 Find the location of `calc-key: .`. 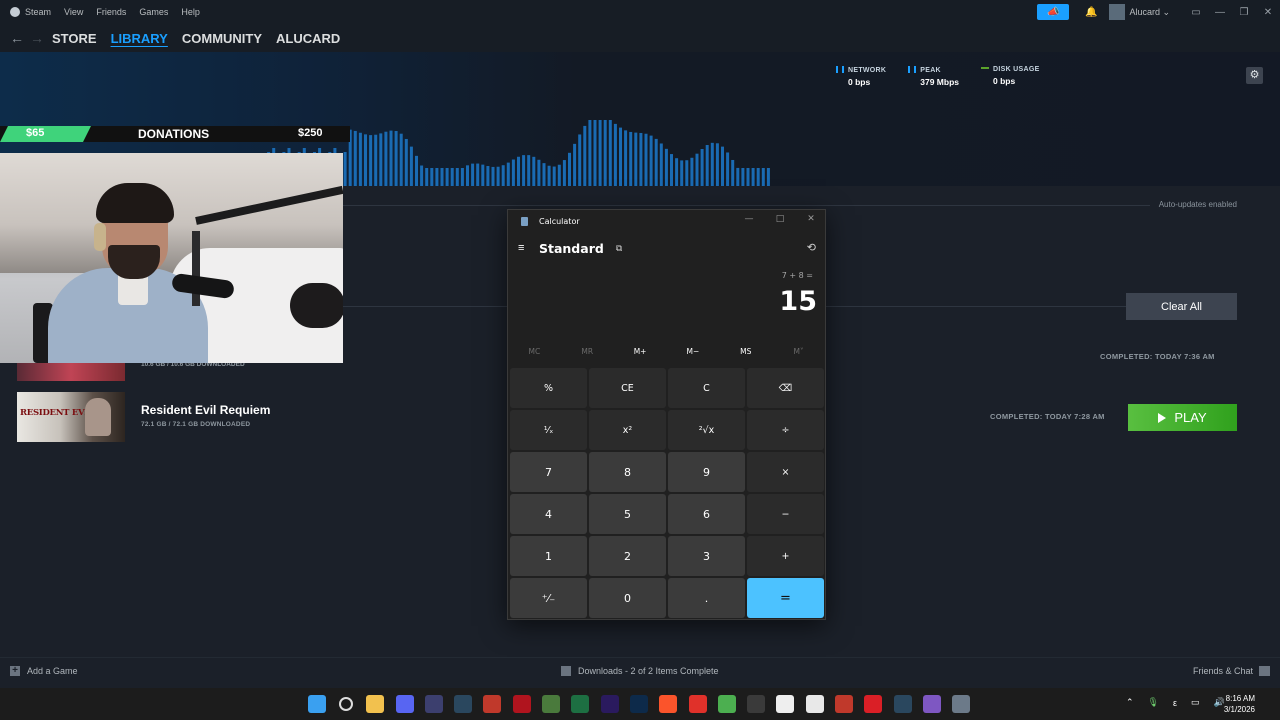

calc-key: . is located at coordinates (706, 598).